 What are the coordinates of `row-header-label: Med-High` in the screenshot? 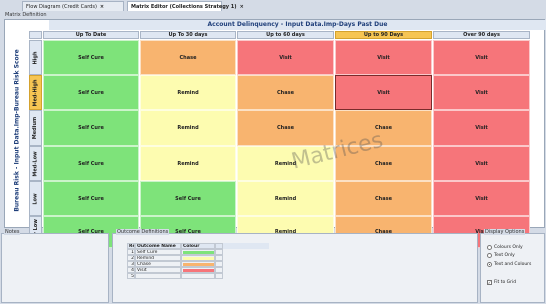 It's located at (35, 92).